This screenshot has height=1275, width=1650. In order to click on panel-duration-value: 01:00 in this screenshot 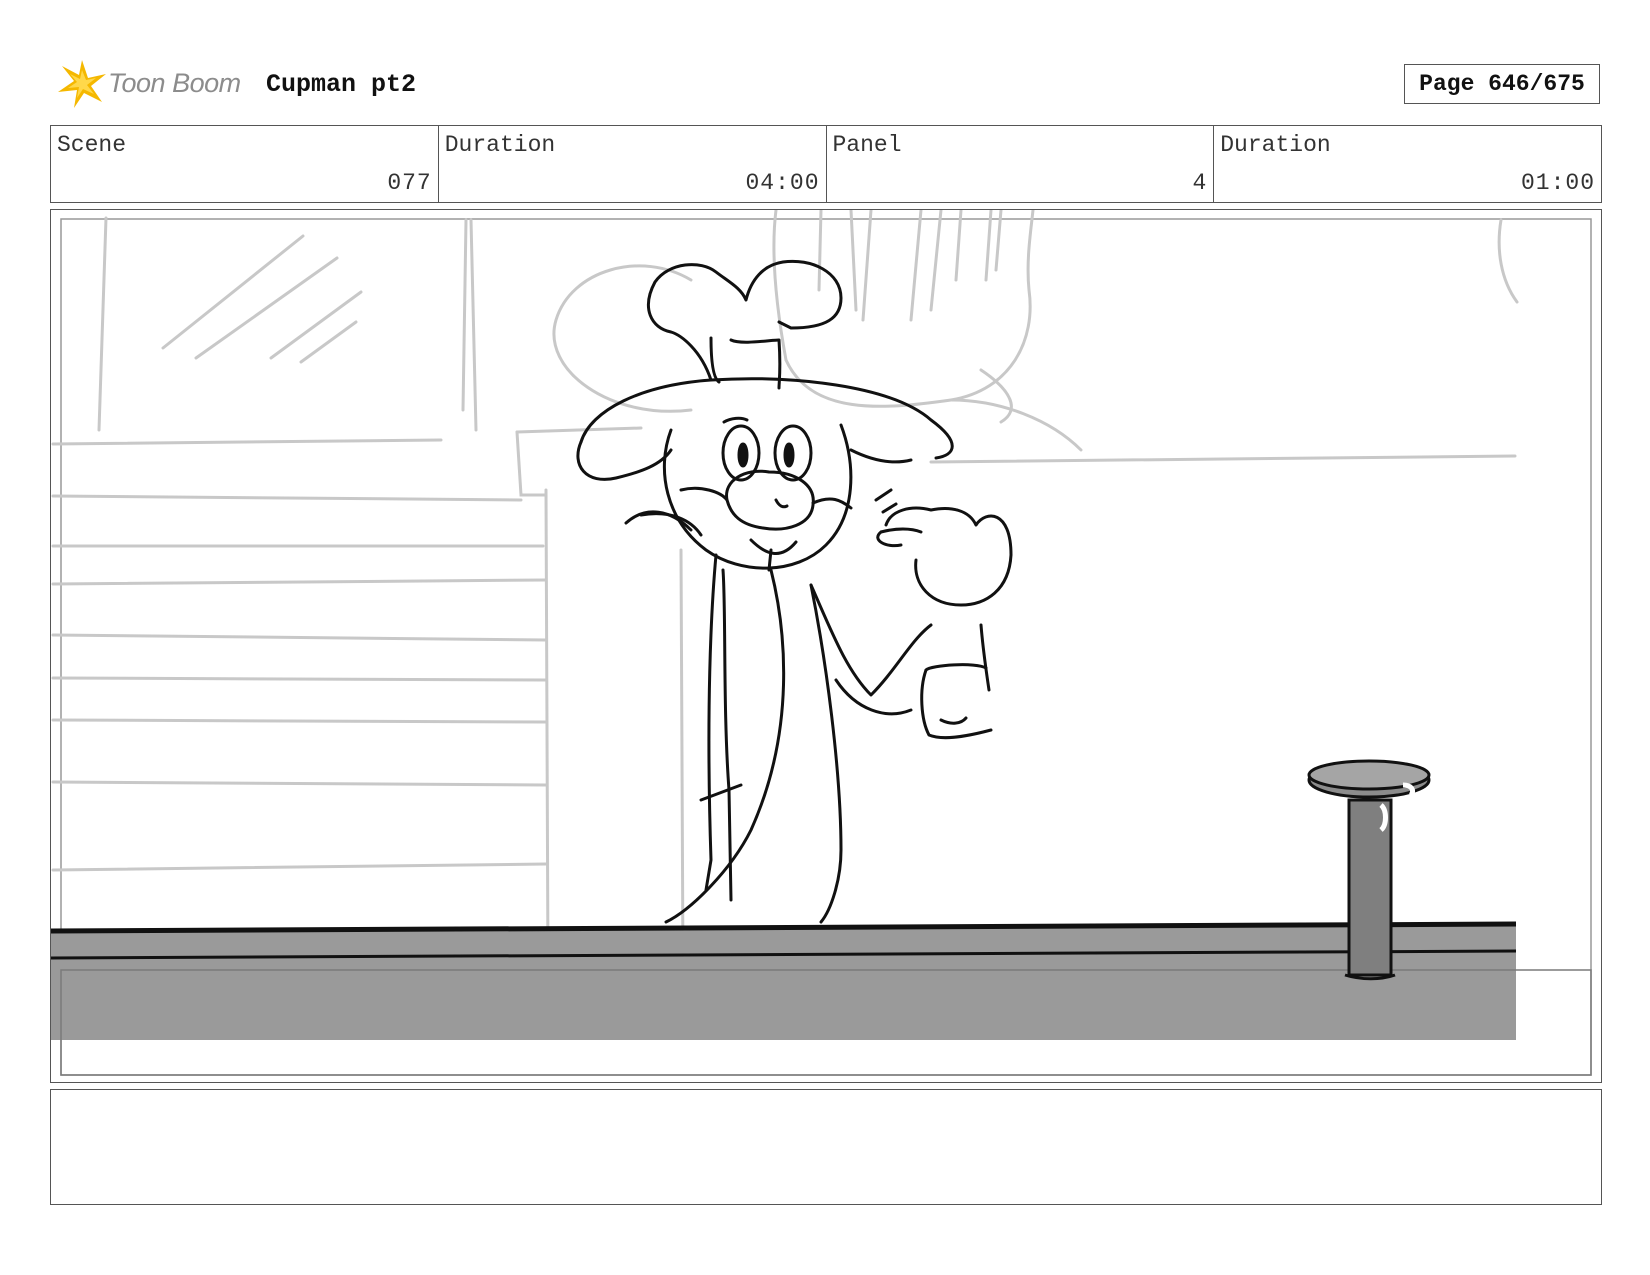, I will do `click(1557, 183)`.